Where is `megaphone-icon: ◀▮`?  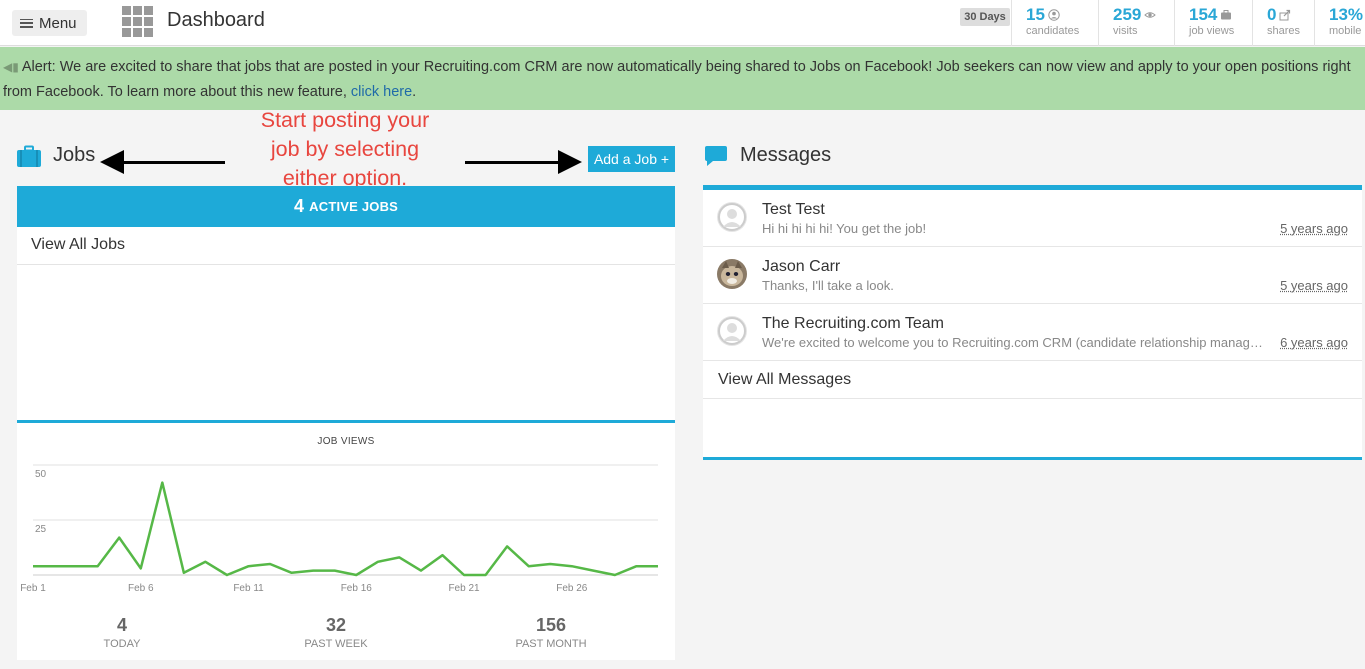 megaphone-icon: ◀▮ is located at coordinates (11, 67).